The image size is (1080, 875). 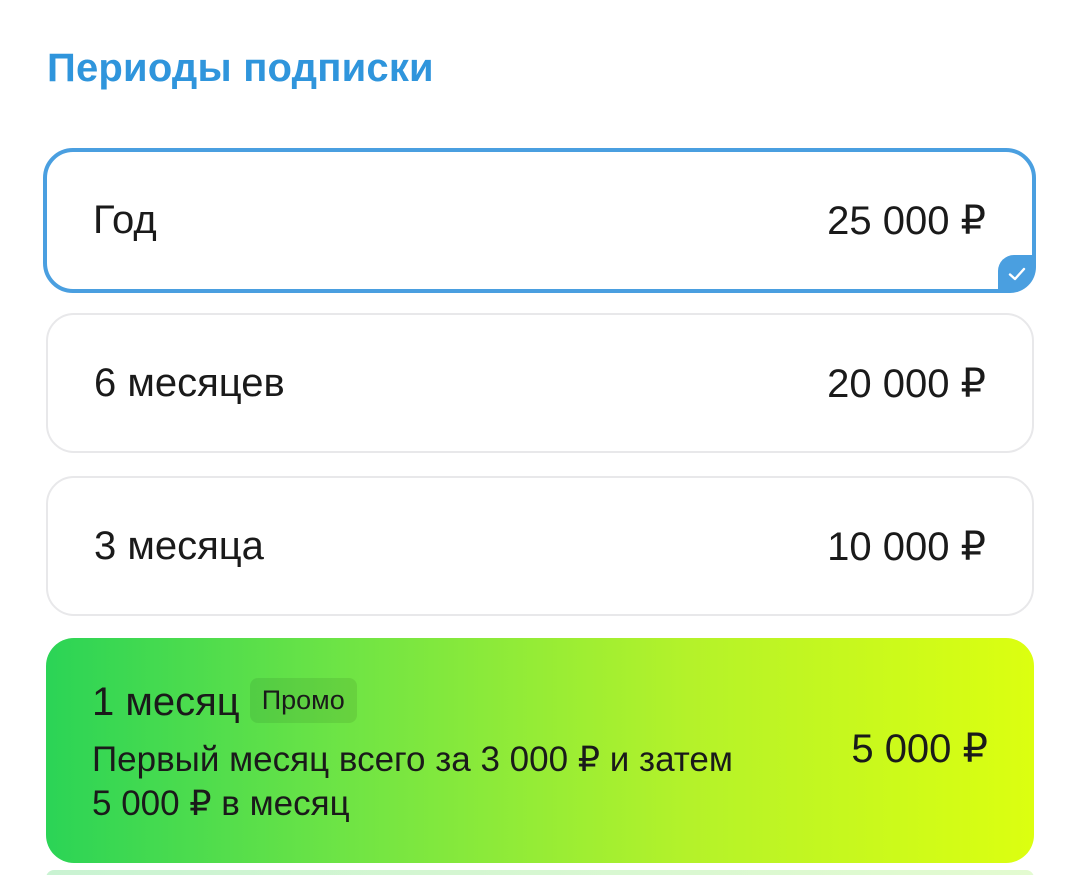 I want to click on plan-name: 3 месяца, so click(x=179, y=546).